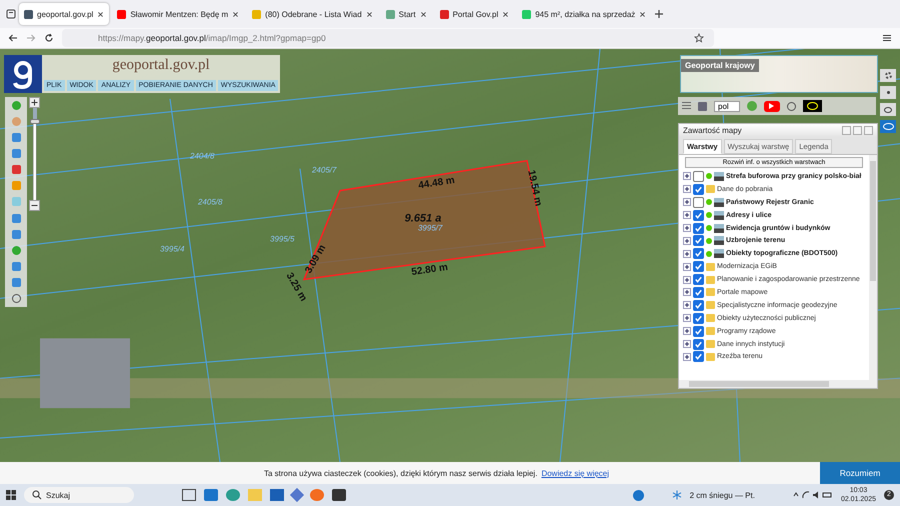 The image size is (900, 506). Describe the element at coordinates (659, 14) in the screenshot. I see `new-tab-icon` at that location.